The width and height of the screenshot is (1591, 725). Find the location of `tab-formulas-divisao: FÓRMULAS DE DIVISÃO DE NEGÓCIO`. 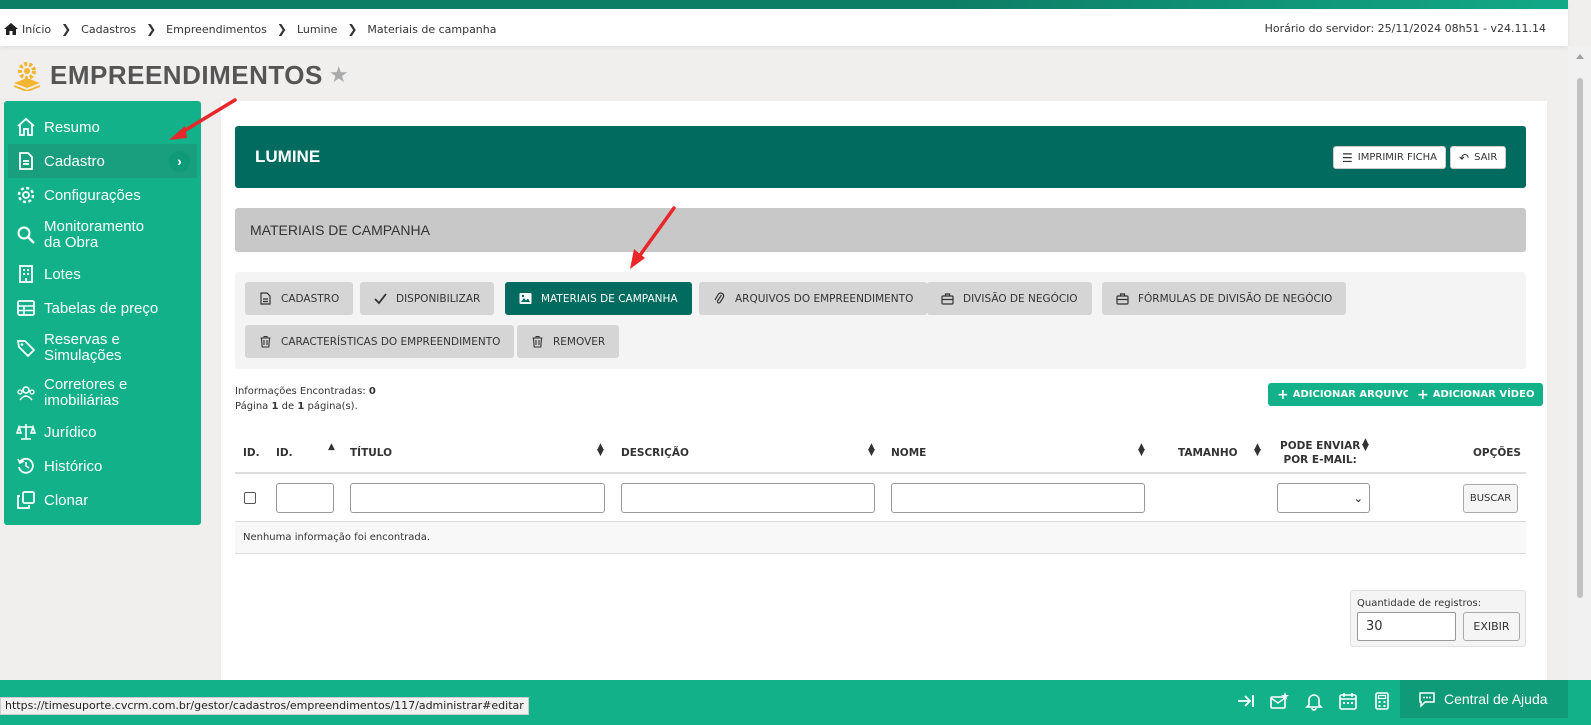

tab-formulas-divisao: FÓRMULAS DE DIVISÃO DE NEGÓCIO is located at coordinates (1224, 298).